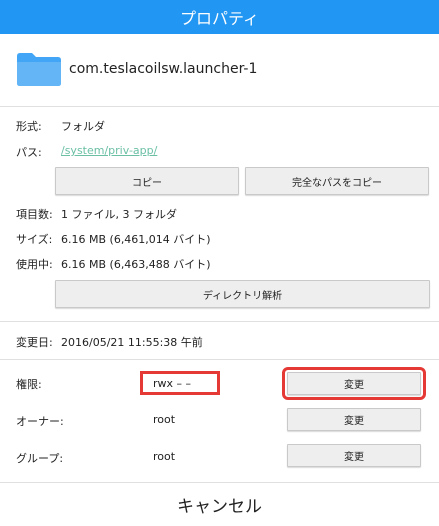  Describe the element at coordinates (172, 383) in the screenshot. I see `permissions-value: rwx – –` at that location.